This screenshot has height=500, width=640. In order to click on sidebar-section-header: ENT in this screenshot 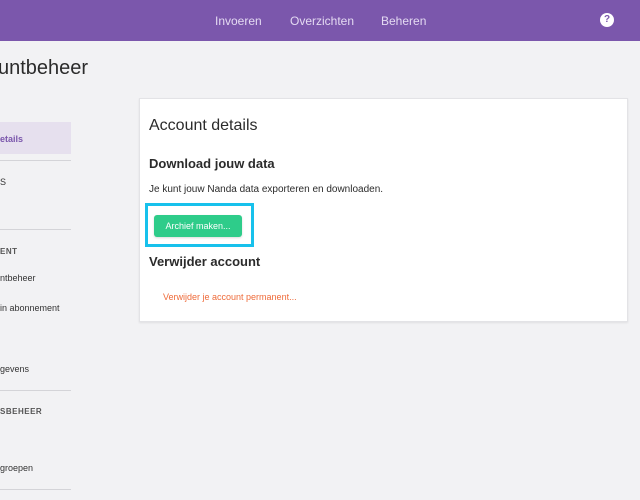, I will do `click(9, 251)`.